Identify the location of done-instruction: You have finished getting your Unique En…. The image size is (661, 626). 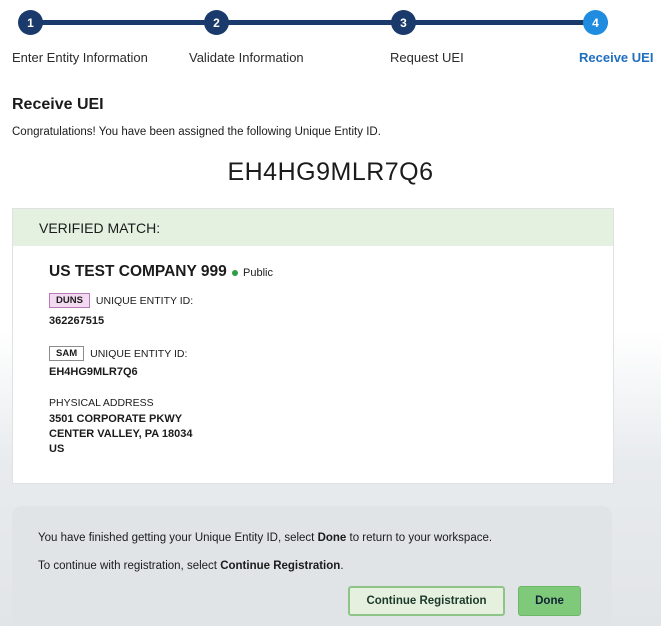
(265, 538).